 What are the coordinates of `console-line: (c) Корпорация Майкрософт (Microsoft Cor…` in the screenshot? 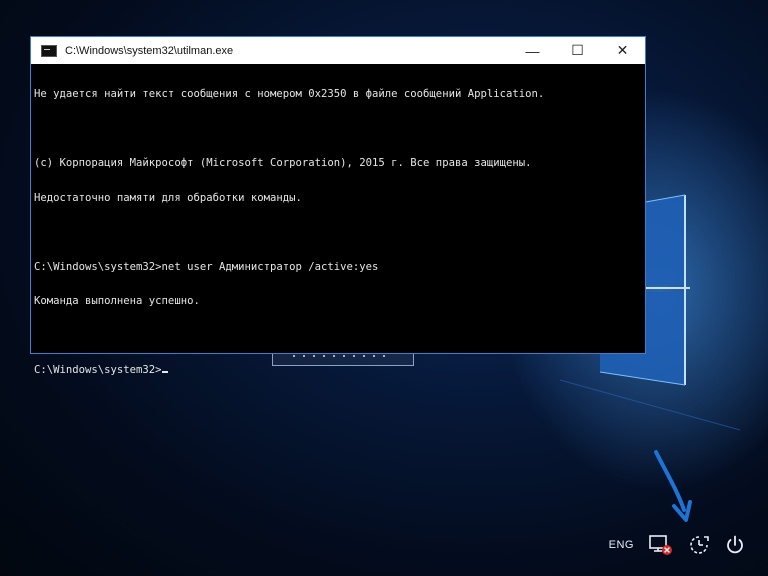 It's located at (283, 163).